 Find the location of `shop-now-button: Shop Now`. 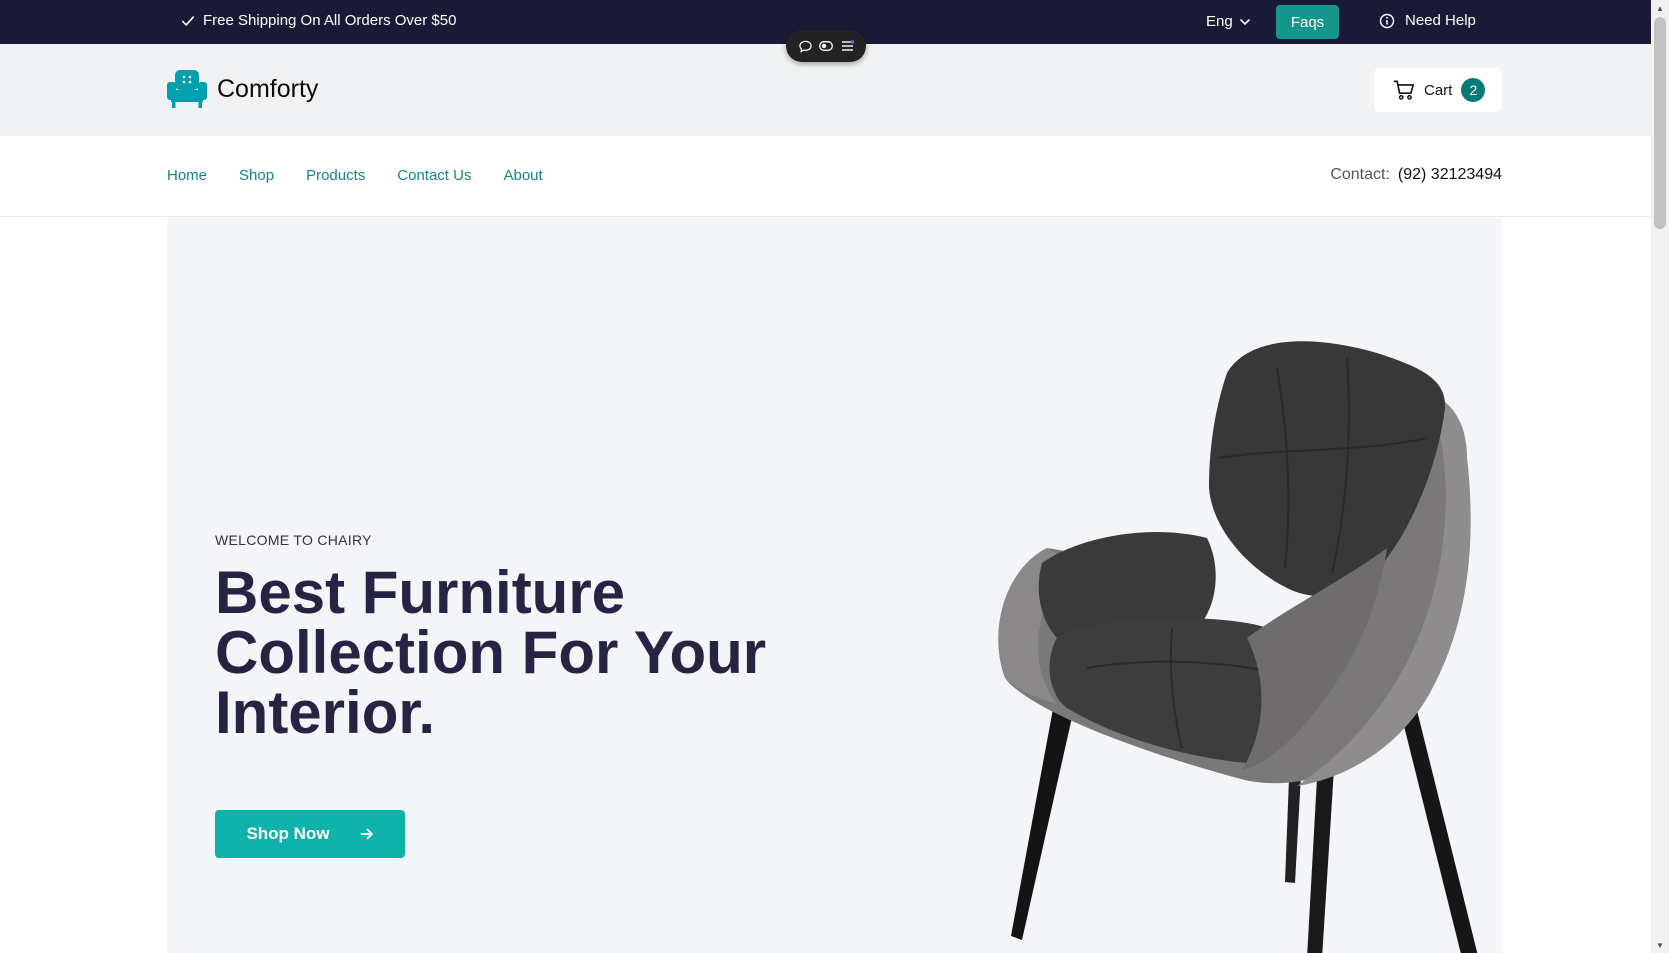

shop-now-button: Shop Now is located at coordinates (310, 834).